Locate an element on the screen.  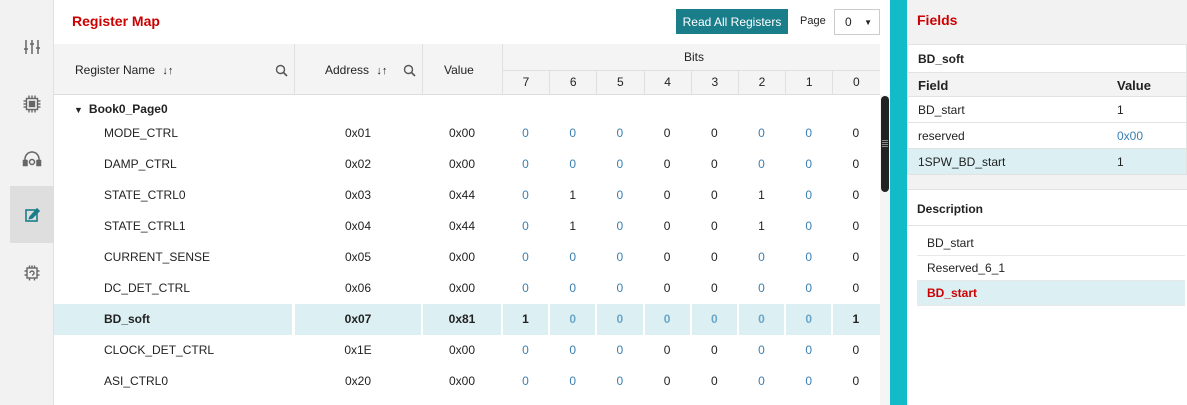
panel-divider is located at coordinates (898, 202).